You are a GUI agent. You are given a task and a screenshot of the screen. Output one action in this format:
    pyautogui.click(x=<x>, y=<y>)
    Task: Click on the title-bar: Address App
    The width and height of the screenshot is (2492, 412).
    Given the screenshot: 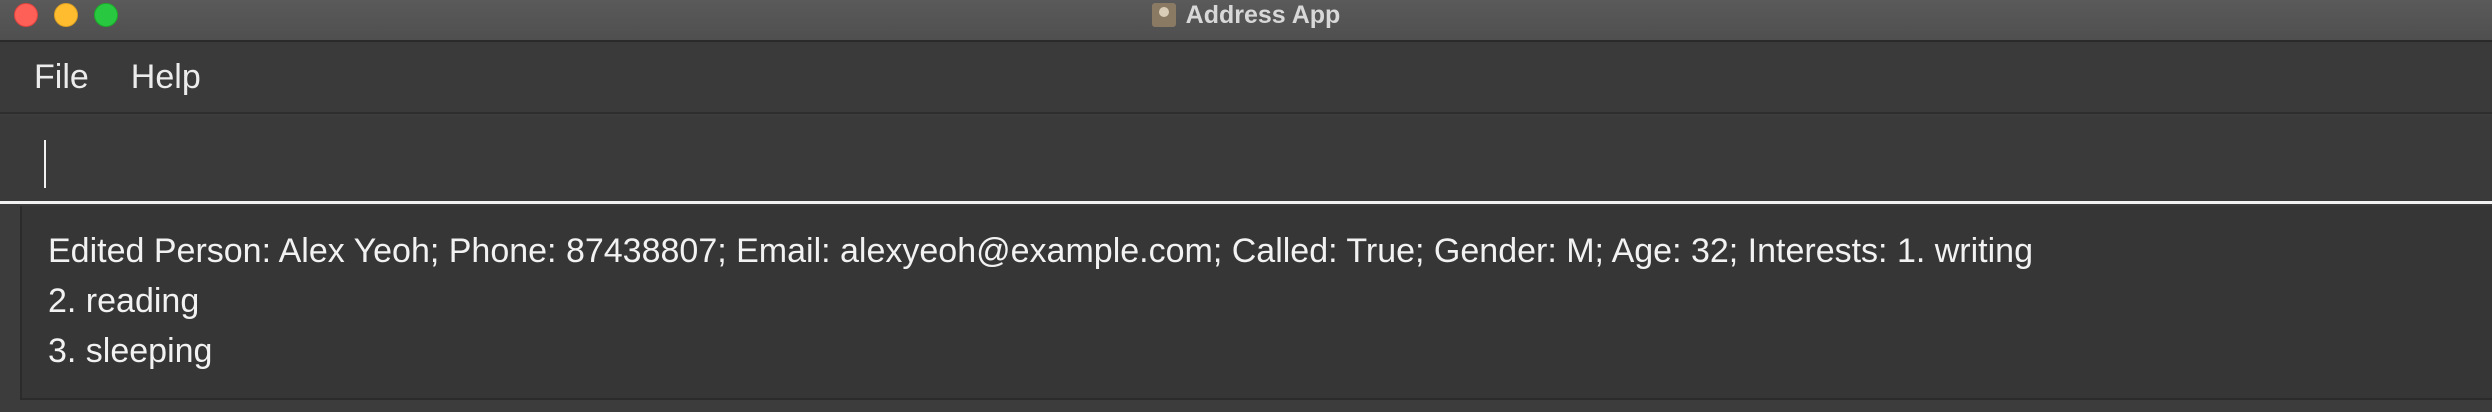 What is the action you would take?
    pyautogui.click(x=1246, y=21)
    